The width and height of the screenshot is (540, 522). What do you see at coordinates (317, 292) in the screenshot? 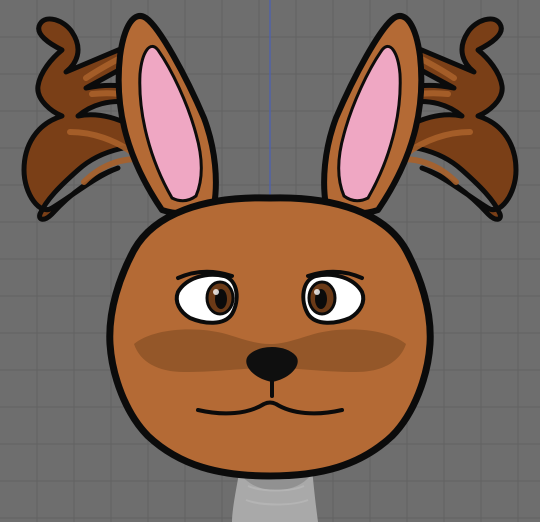
I see `right-eye-catchlight` at bounding box center [317, 292].